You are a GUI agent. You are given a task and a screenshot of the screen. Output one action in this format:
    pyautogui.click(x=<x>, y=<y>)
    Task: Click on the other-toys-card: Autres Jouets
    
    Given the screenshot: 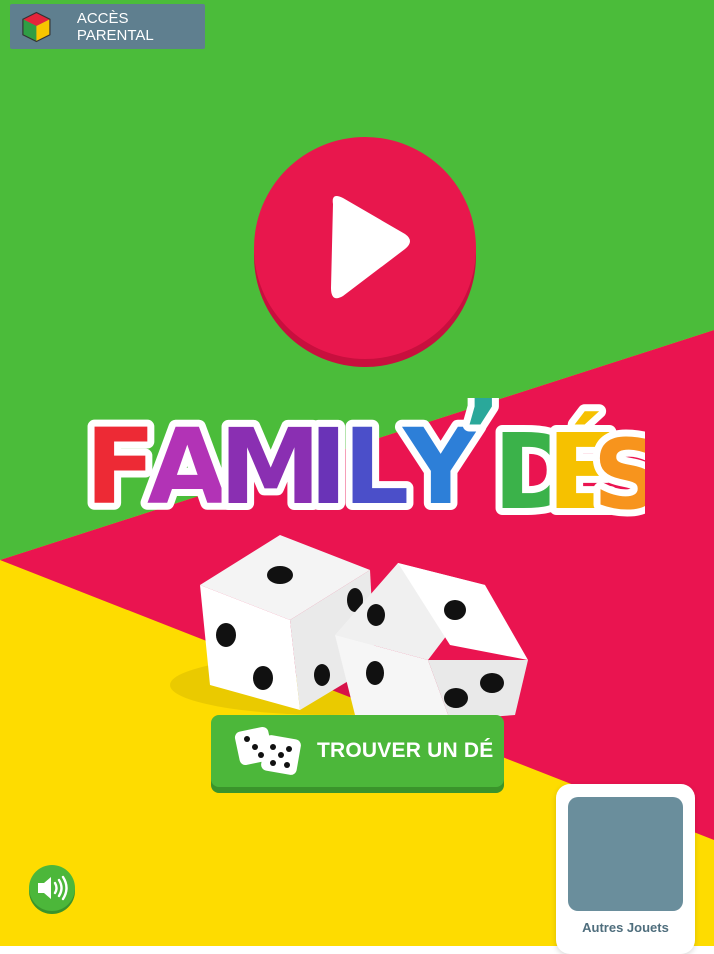 What is the action you would take?
    pyautogui.click(x=625, y=869)
    